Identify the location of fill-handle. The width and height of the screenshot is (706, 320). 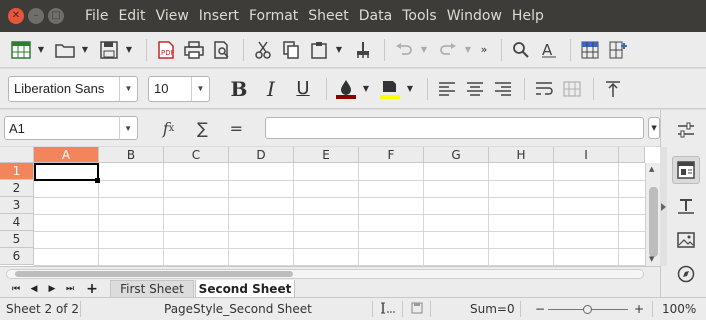
(97, 180).